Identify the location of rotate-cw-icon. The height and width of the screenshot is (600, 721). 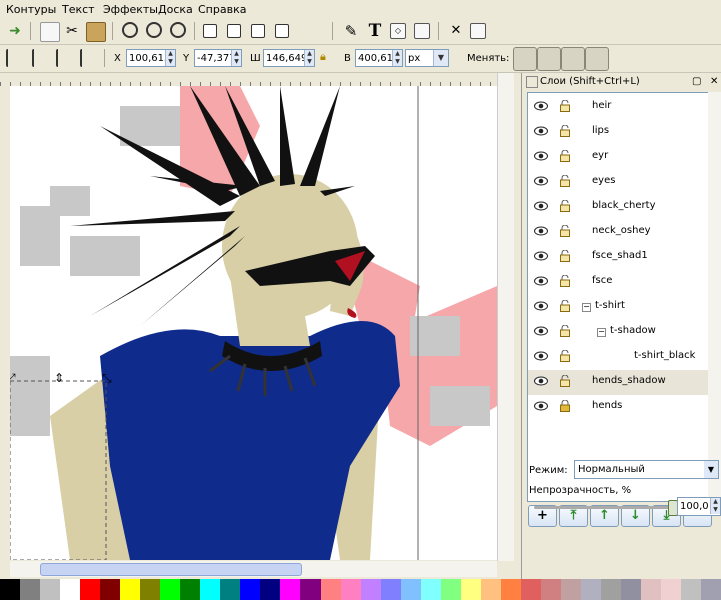
(42, 58).